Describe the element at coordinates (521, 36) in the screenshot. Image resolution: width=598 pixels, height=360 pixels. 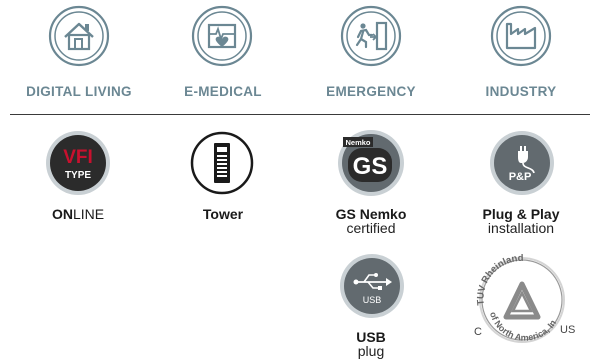
I see `factory-icon` at that location.